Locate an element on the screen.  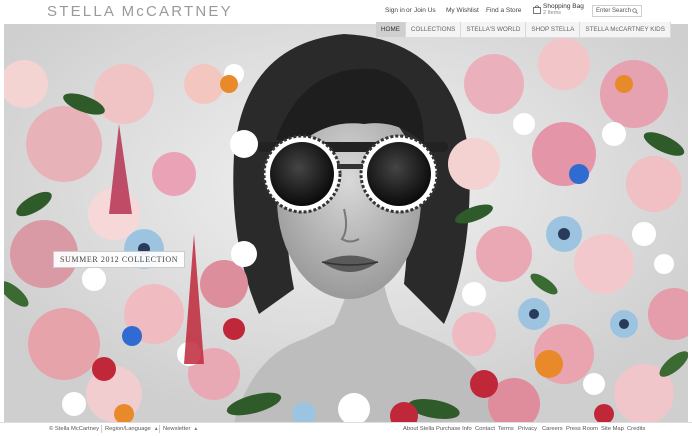
search-icon is located at coordinates (635, 11).